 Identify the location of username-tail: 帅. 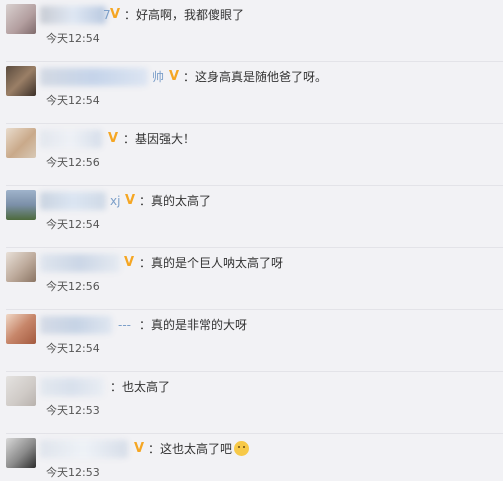
(158, 77).